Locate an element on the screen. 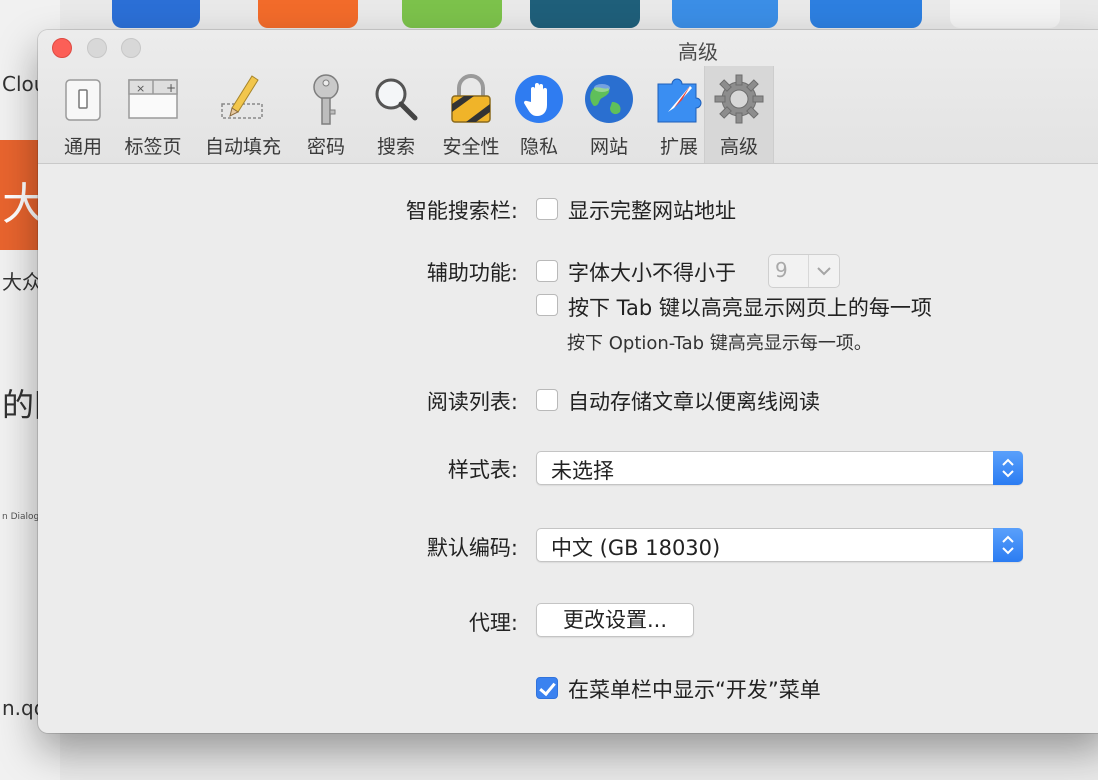 The width and height of the screenshot is (1098, 780). save-offline-checkbox is located at coordinates (547, 400).